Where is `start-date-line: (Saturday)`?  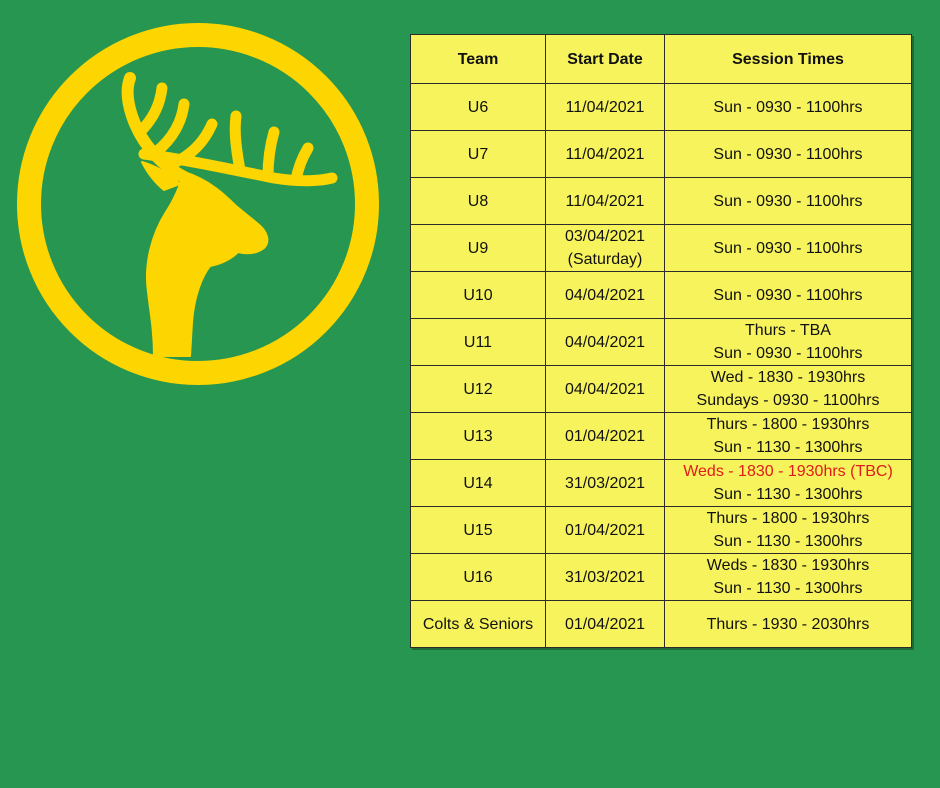
start-date-line: (Saturday) is located at coordinates (605, 259).